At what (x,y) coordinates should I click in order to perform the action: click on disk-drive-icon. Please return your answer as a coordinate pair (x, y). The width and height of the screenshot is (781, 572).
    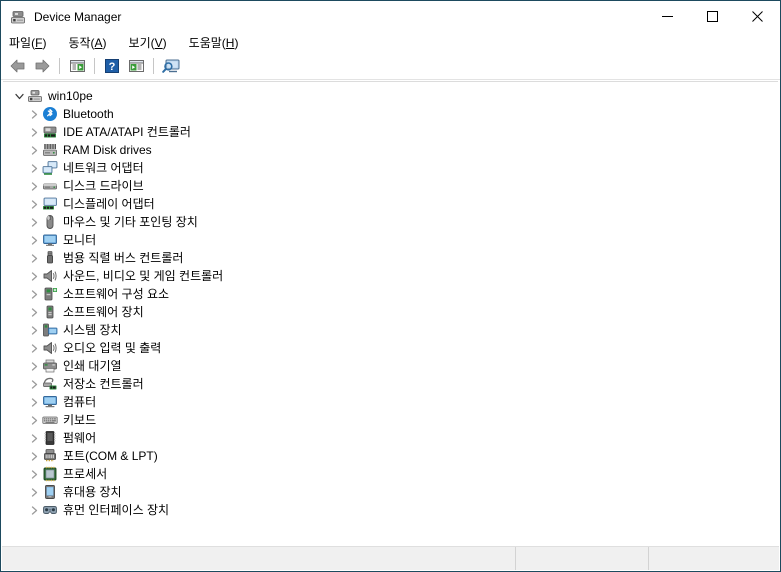
    Looking at the image, I should click on (50, 186).